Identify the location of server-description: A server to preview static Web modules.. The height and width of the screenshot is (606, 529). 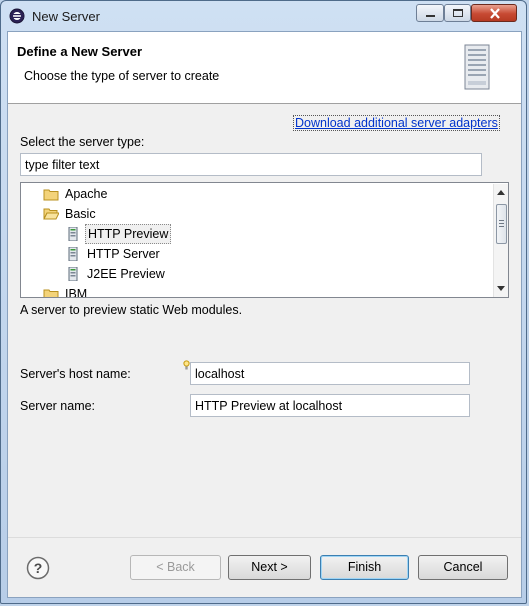
(131, 310).